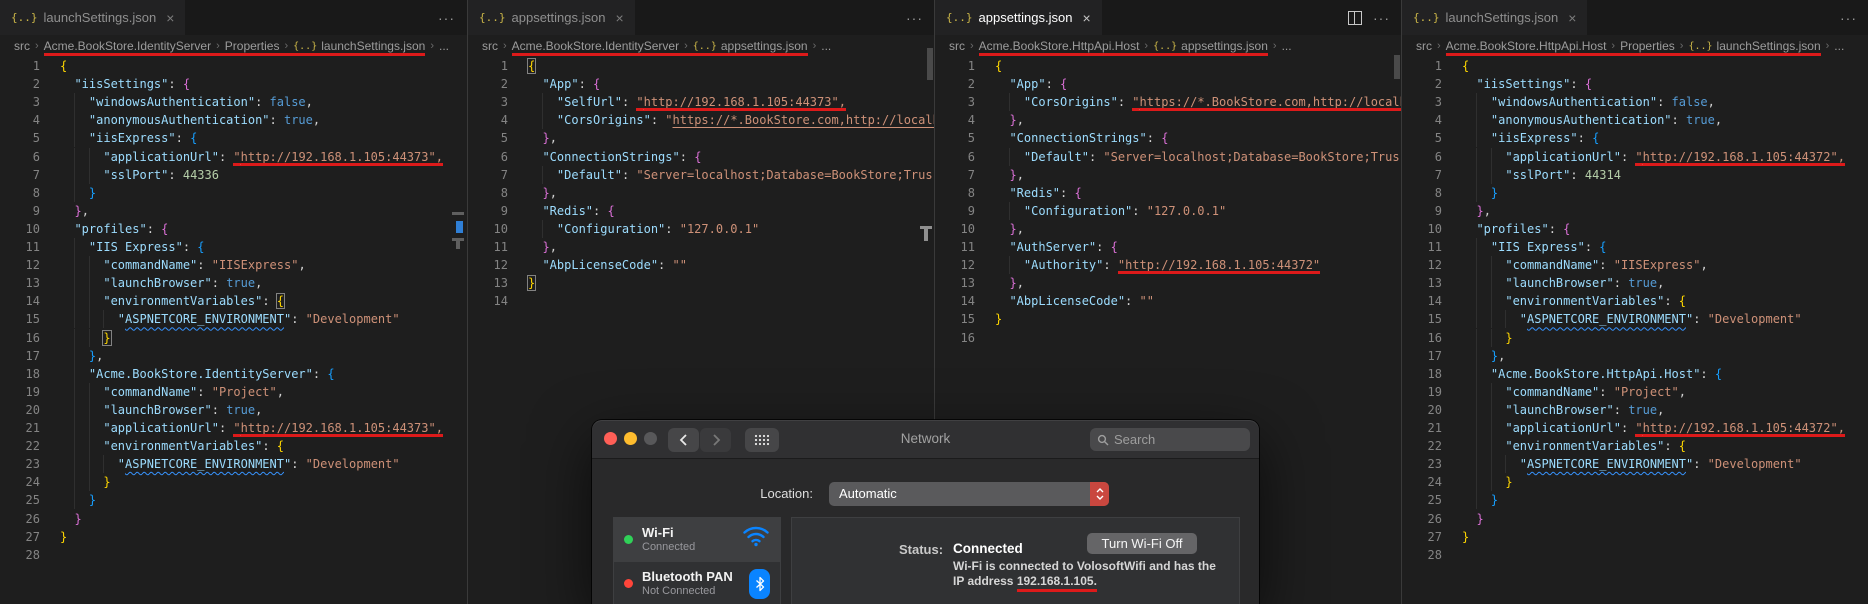  I want to click on line-number: 25, so click(1434, 500).